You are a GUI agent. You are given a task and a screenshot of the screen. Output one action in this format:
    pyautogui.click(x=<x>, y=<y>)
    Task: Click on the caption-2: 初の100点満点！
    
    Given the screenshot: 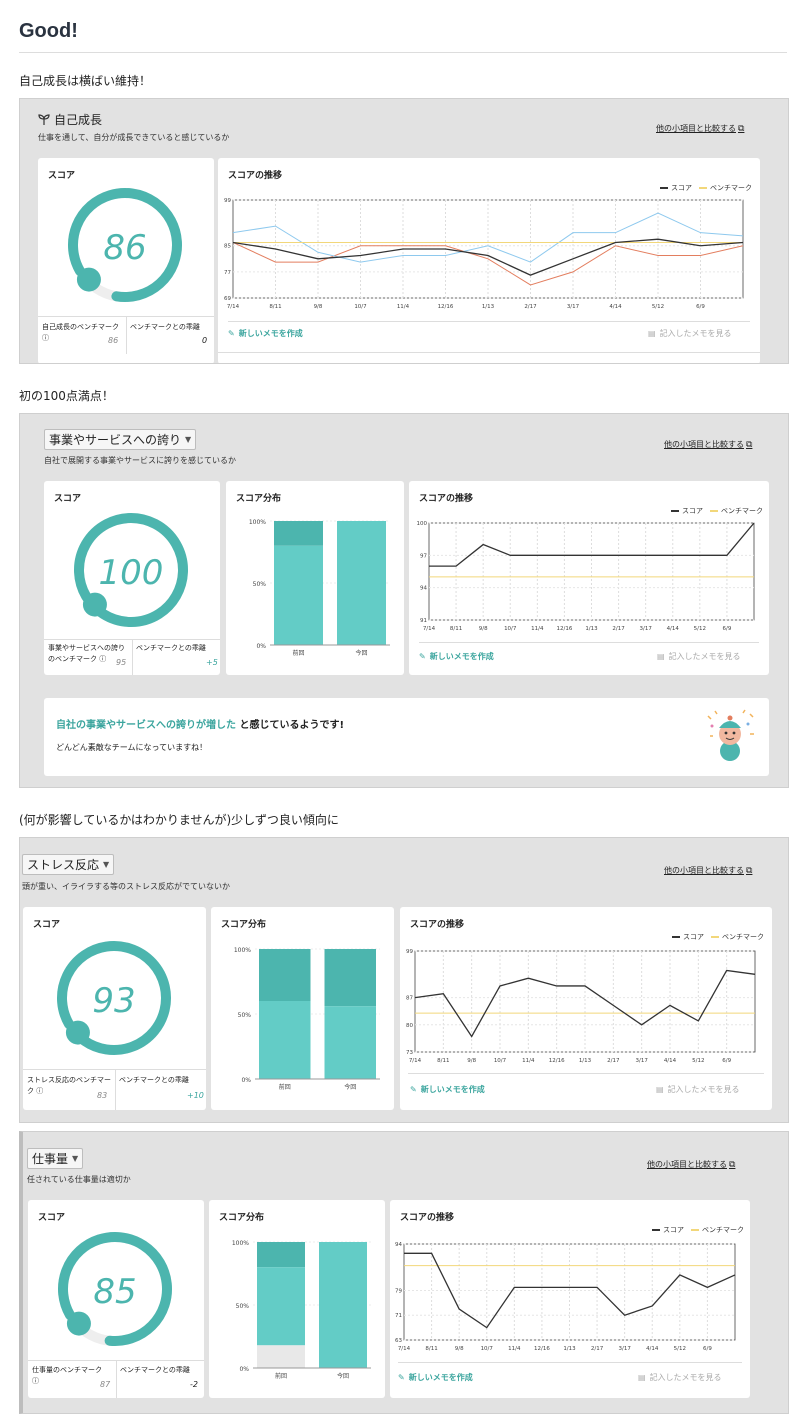 What is the action you would take?
    pyautogui.click(x=66, y=396)
    